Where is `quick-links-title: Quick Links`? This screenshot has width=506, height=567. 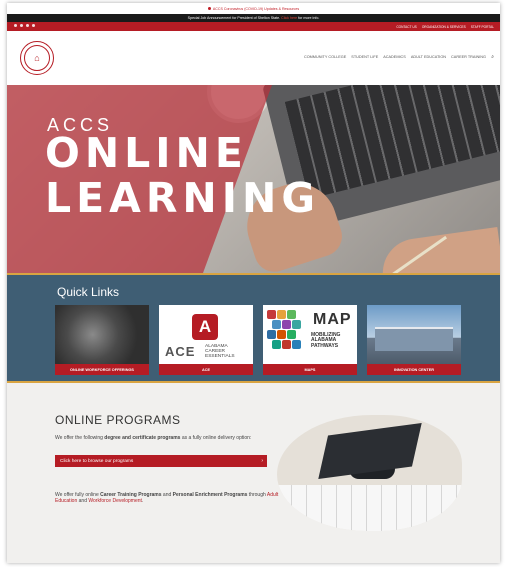 quick-links-title: Quick Links is located at coordinates (88, 292).